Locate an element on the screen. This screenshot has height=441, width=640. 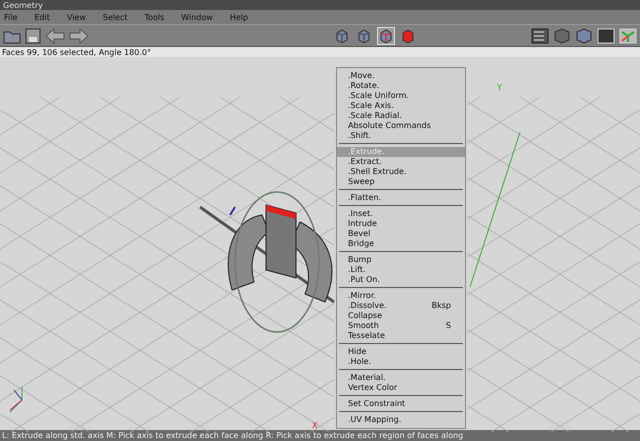
menu-item-label: Tesselate is located at coordinates (366, 336).